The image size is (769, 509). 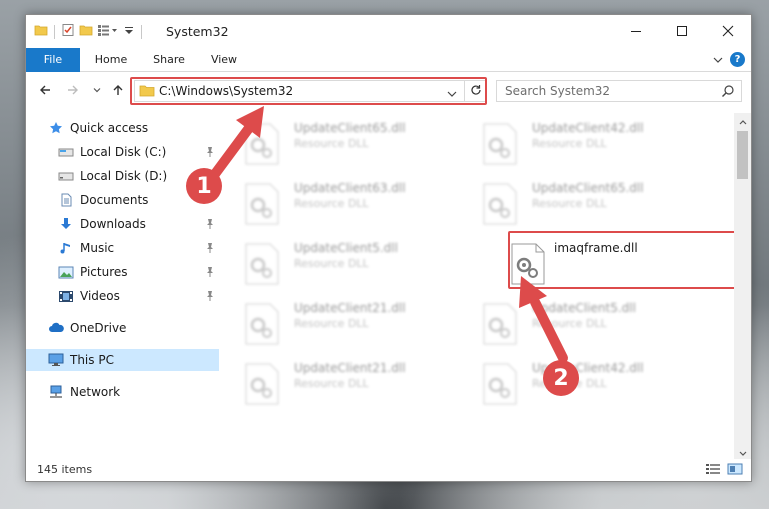 I want to click on file-name: UpdateClient42.dll, so click(x=588, y=128).